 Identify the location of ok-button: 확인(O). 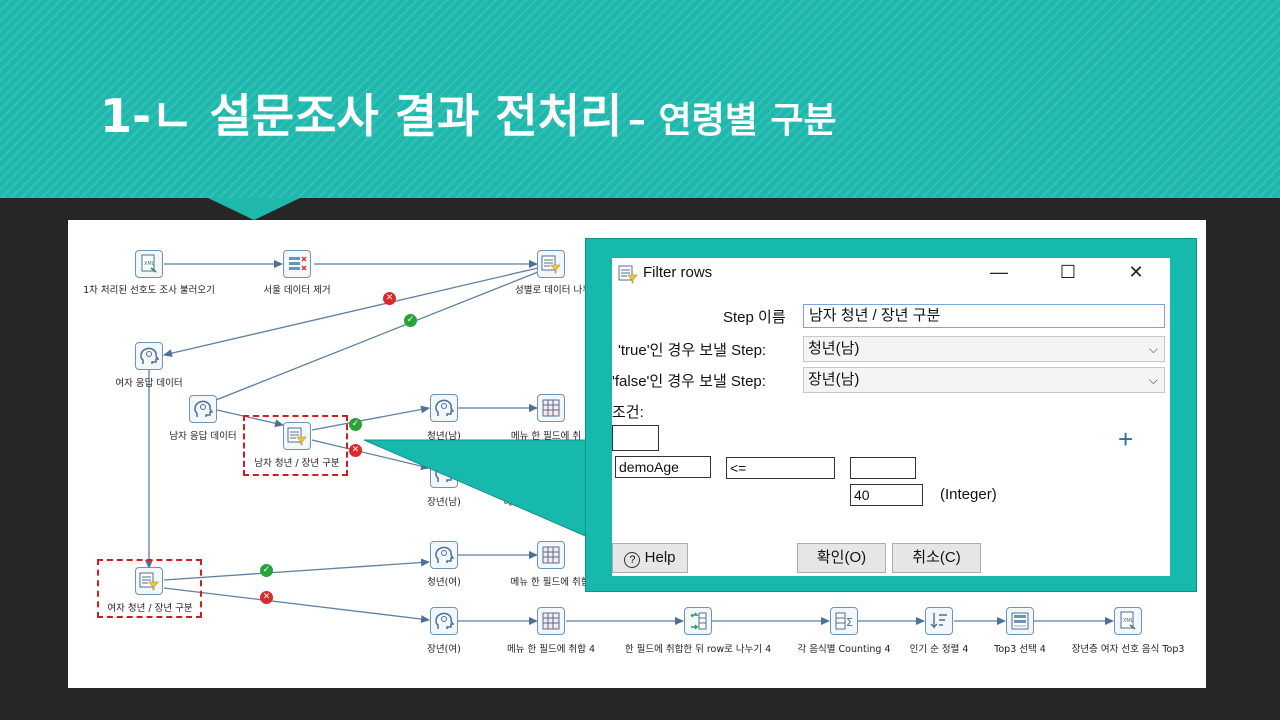
(841, 558).